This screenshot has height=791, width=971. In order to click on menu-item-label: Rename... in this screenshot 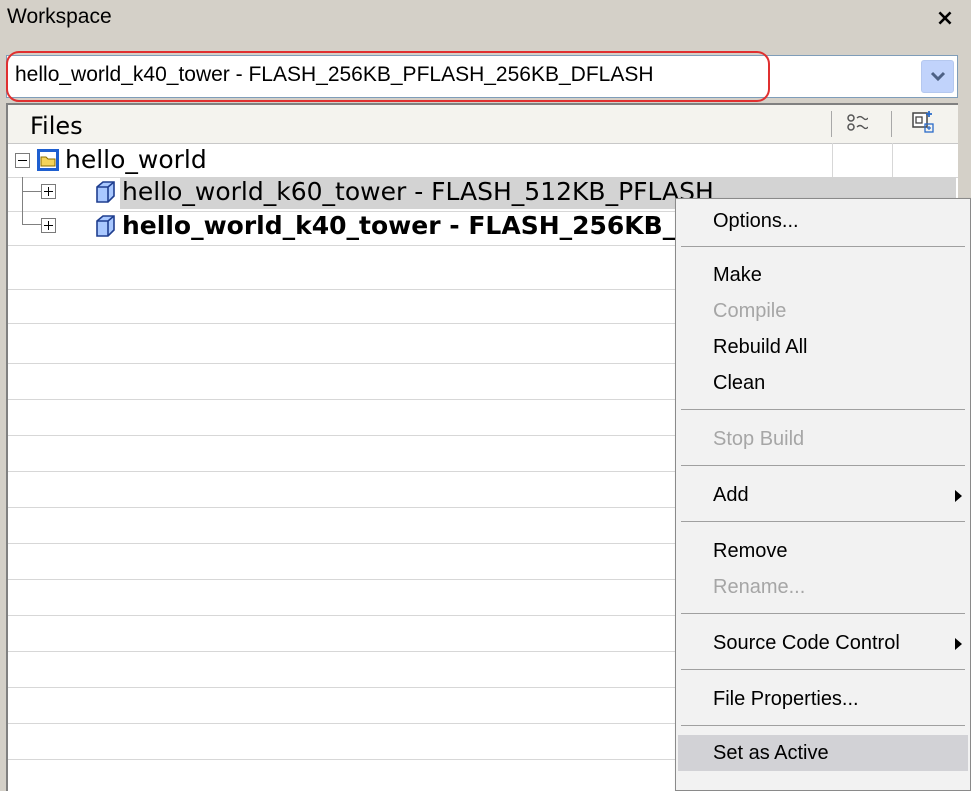, I will do `click(759, 587)`.